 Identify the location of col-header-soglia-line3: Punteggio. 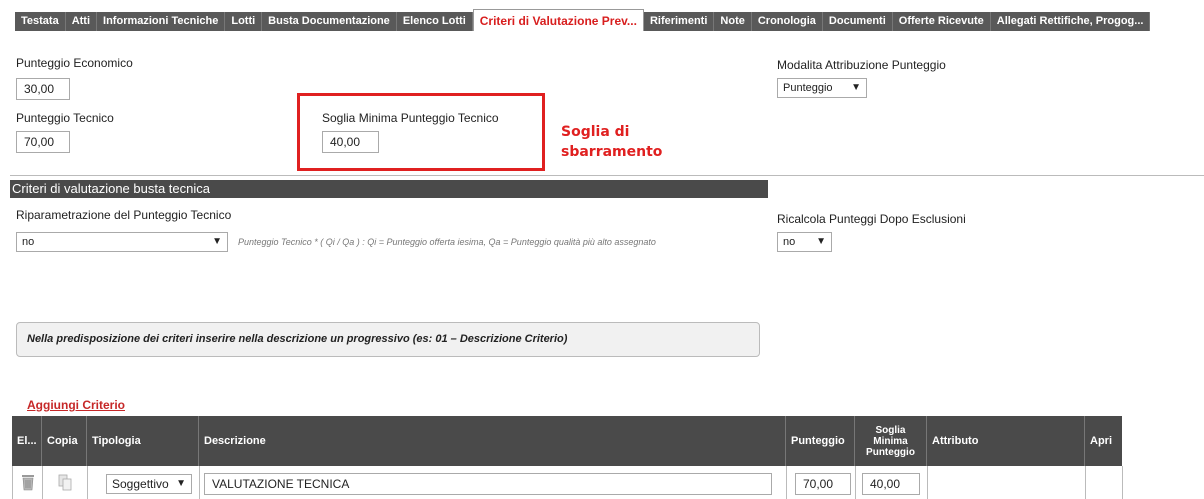
(890, 452).